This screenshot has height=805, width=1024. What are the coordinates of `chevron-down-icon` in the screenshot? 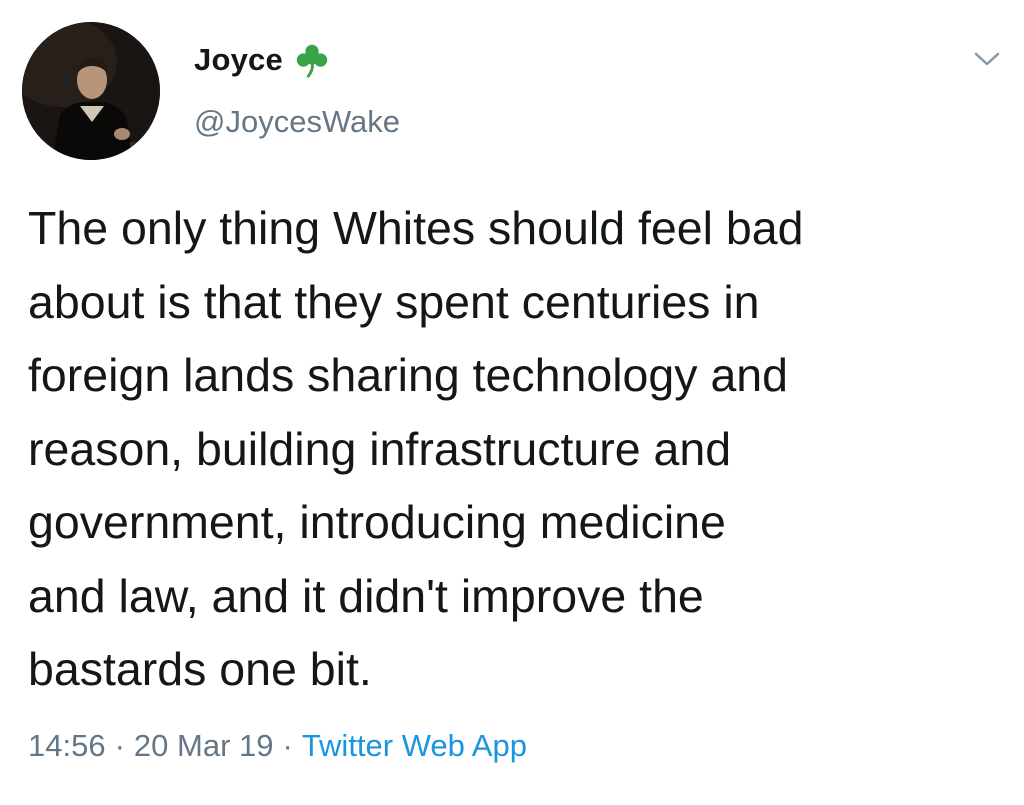 It's located at (987, 59).